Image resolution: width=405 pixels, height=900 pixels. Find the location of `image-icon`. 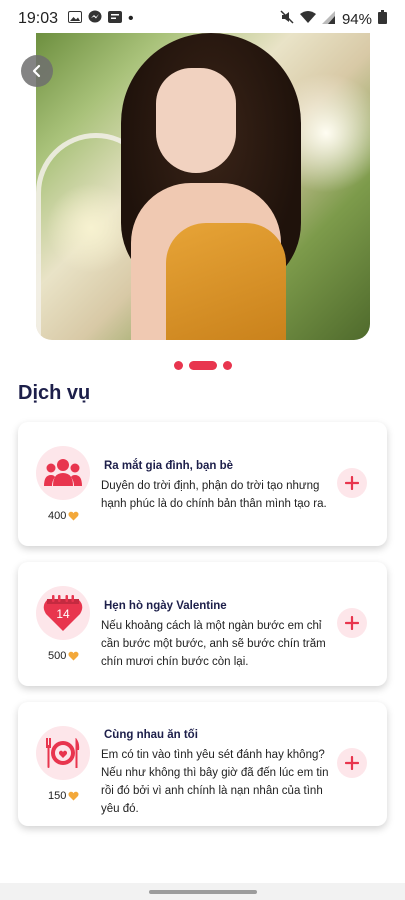

image-icon is located at coordinates (75, 19).